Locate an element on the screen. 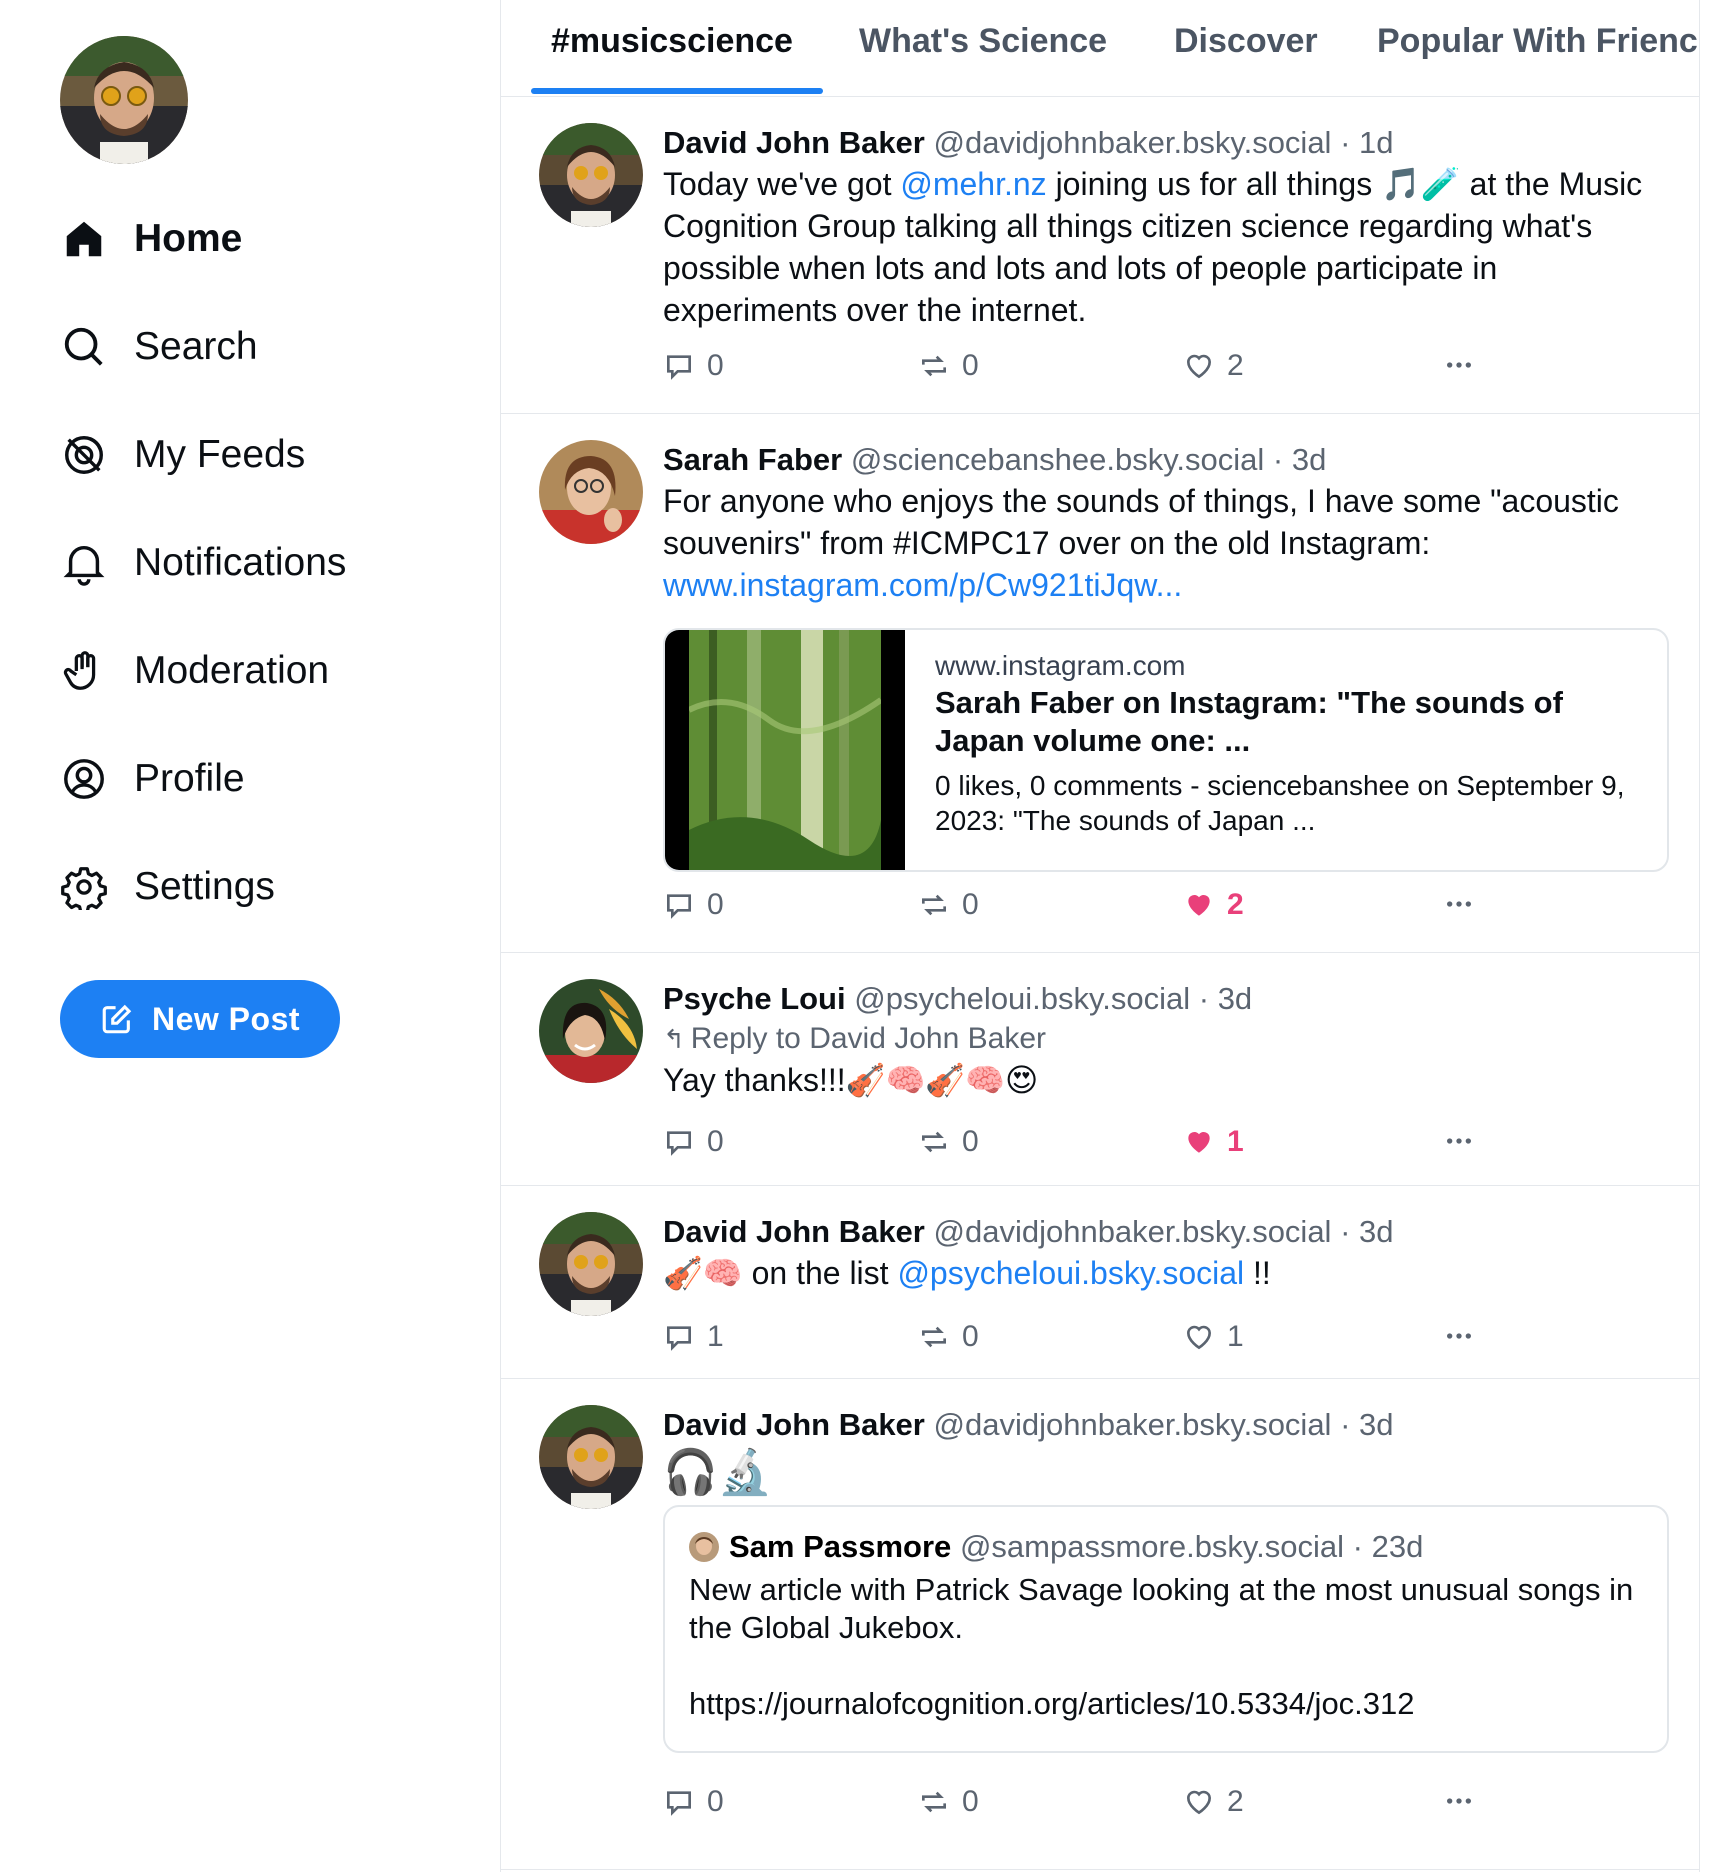 This screenshot has width=1712, height=1872. post-text-part: Today we've got is located at coordinates (782, 184).